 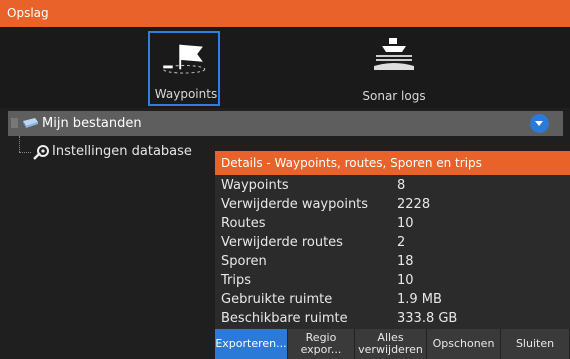 I want to click on detail-key: Verwijderde routes, so click(x=282, y=242).